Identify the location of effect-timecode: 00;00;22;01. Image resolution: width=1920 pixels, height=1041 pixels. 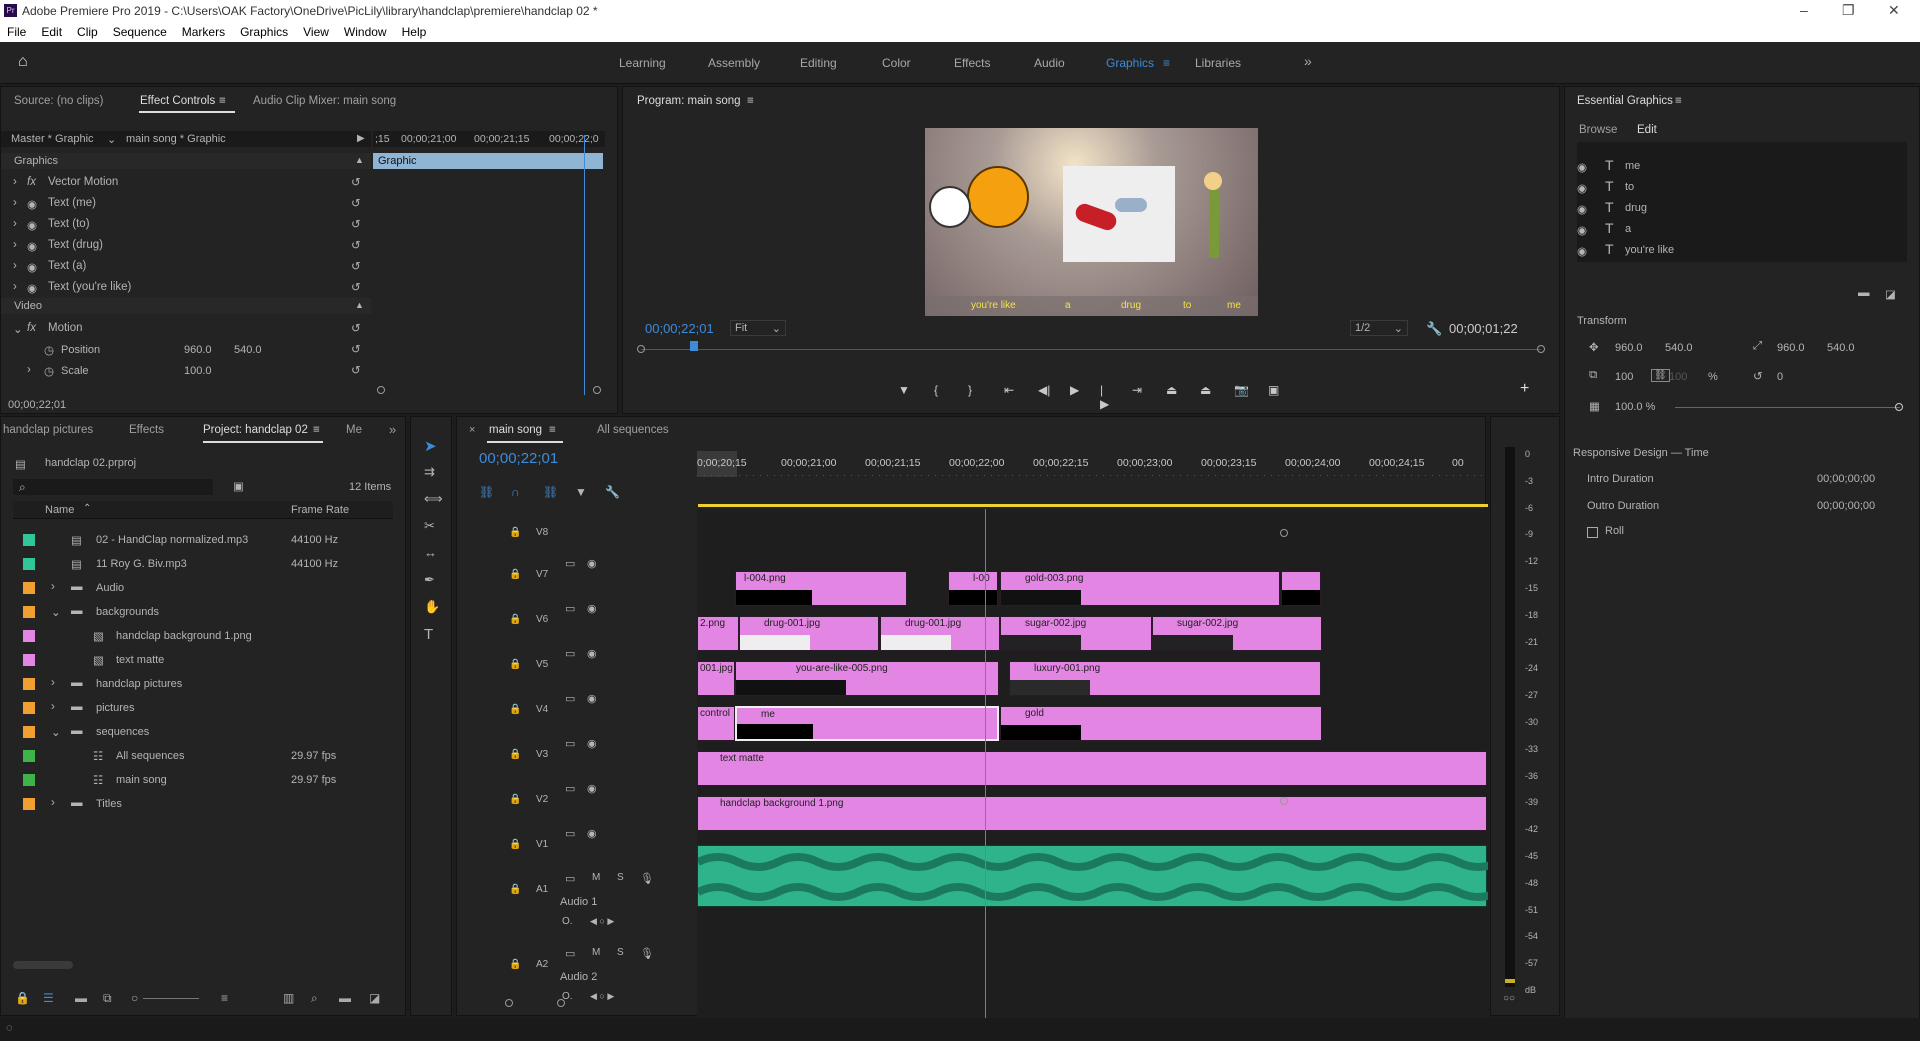
(37, 405).